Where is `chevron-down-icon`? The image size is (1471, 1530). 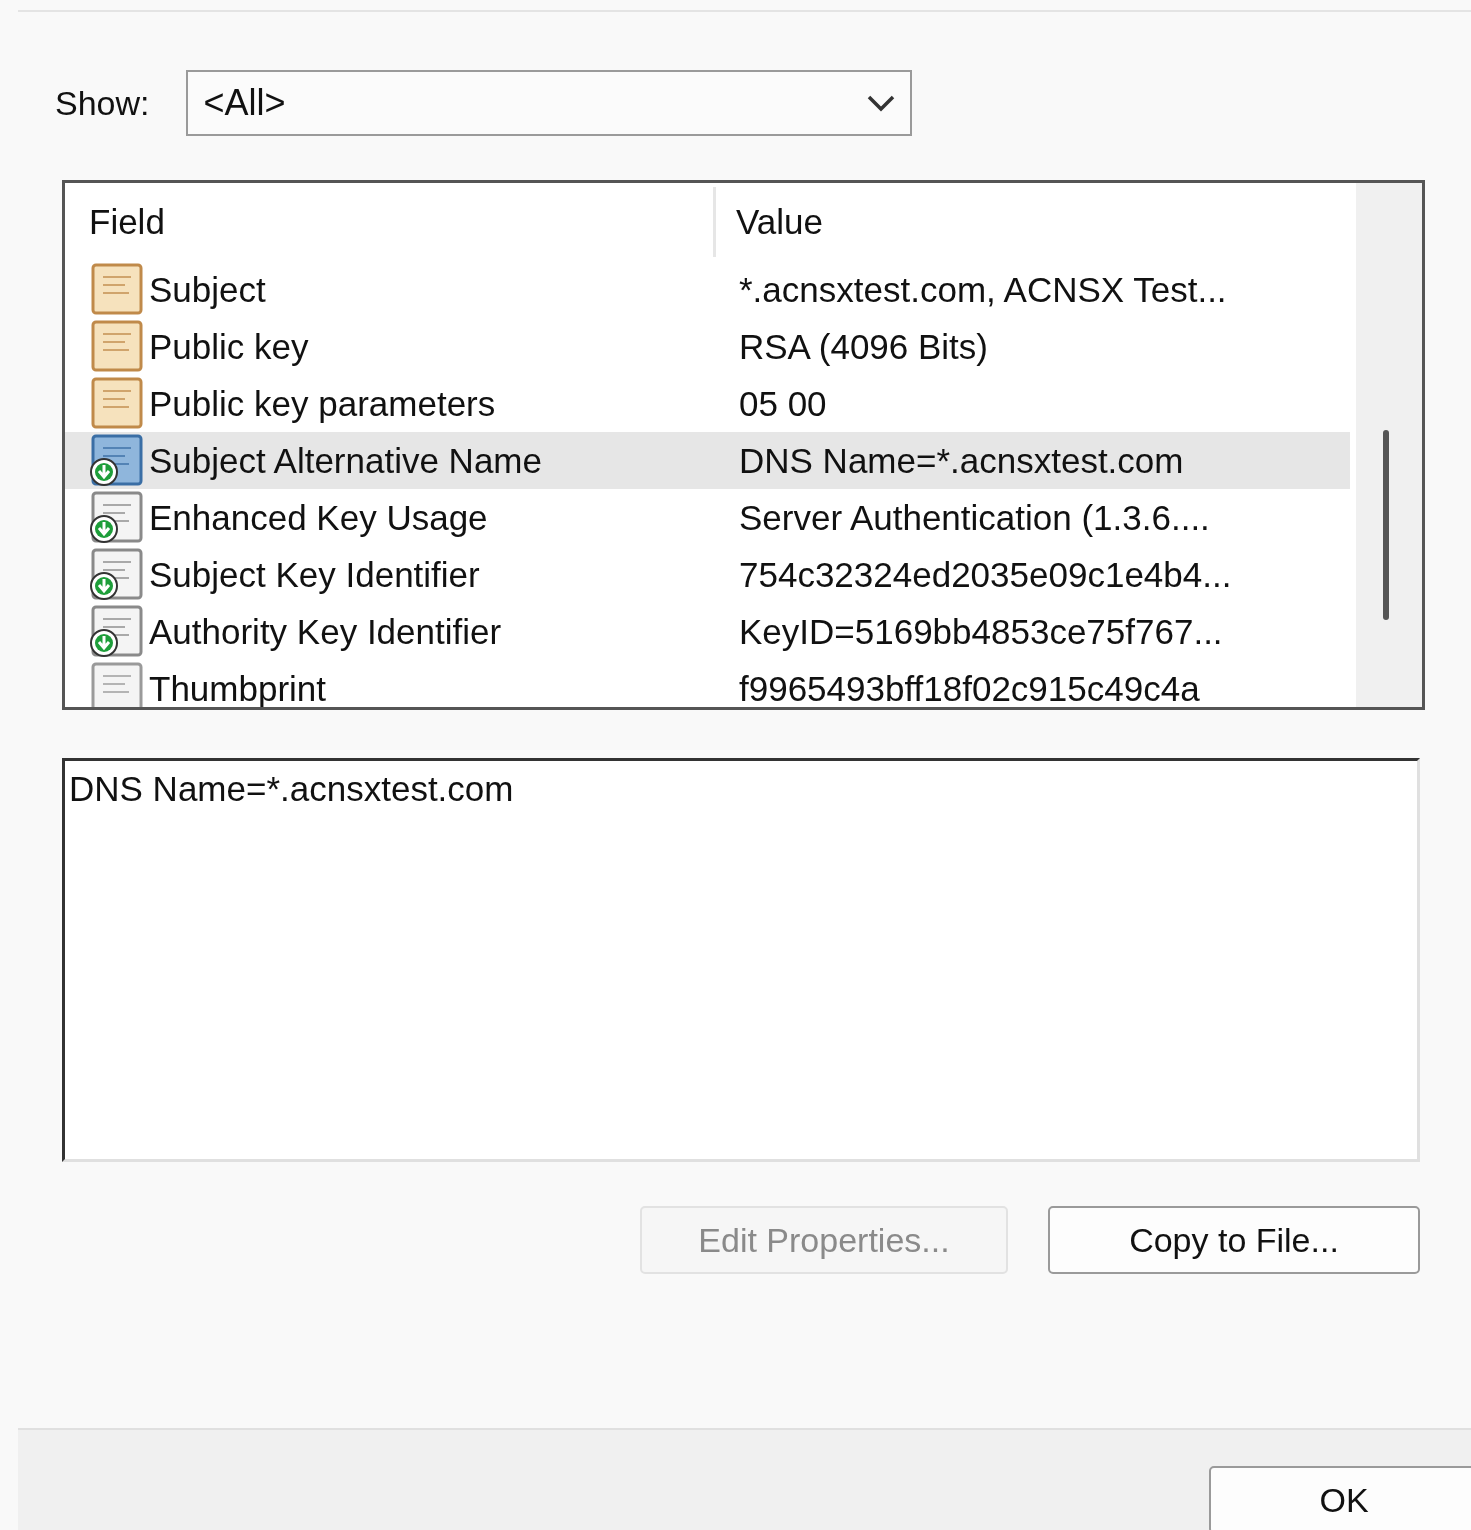
chevron-down-icon is located at coordinates (880, 103).